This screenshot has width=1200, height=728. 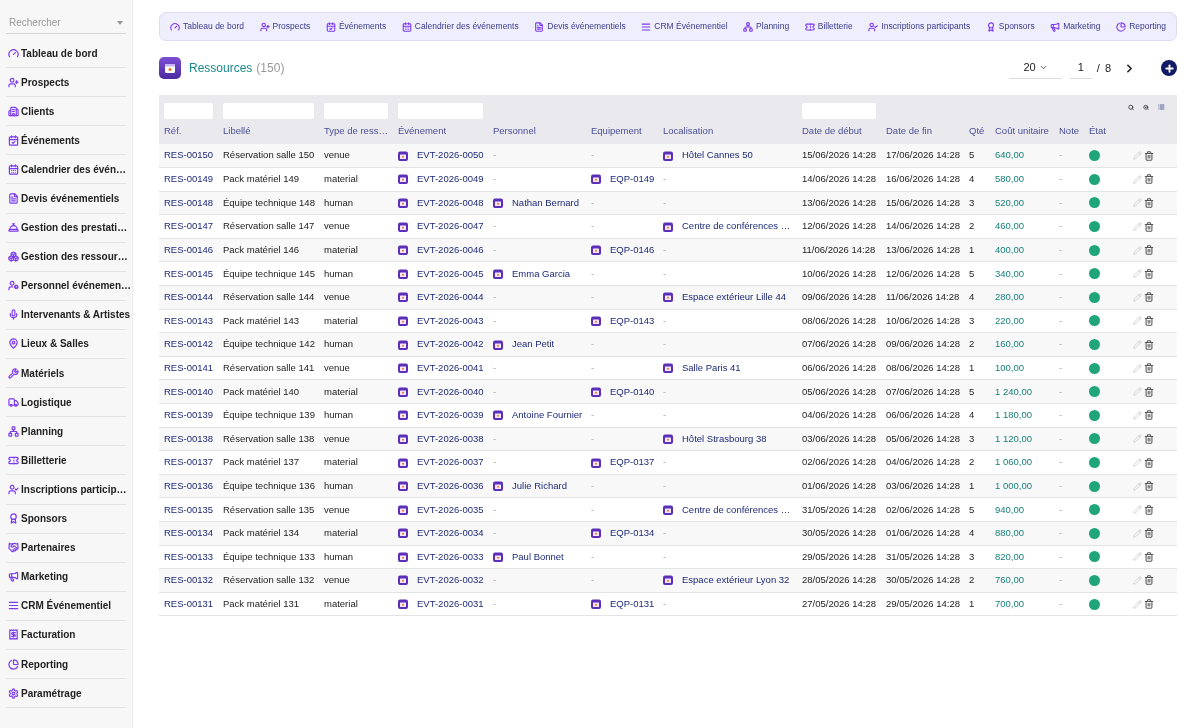 I want to click on event-link: EVT-2026-0033, so click(x=450, y=556).